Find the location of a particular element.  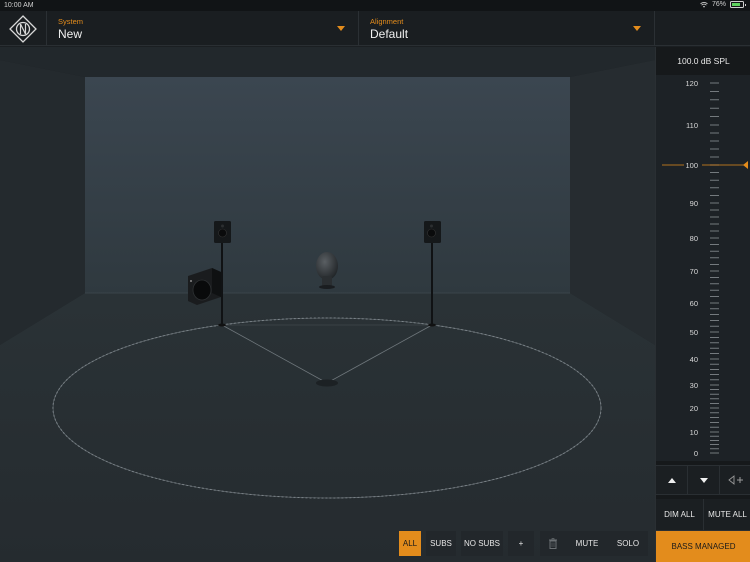

alignment-selector: Alignment Default is located at coordinates (507, 28).